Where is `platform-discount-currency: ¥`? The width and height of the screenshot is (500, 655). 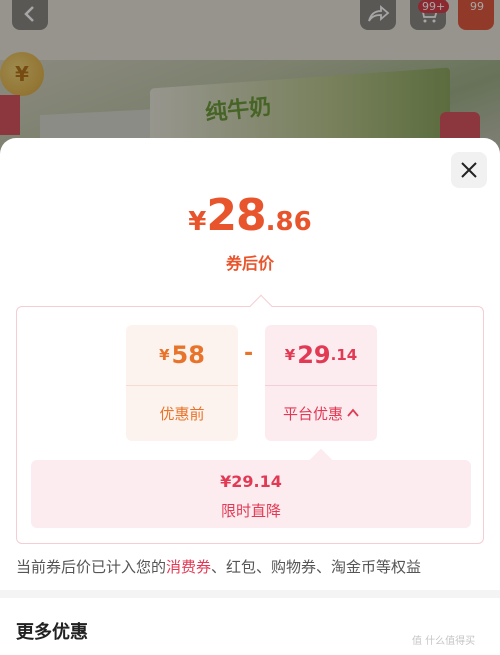
platform-discount-currency: ¥ is located at coordinates (290, 355).